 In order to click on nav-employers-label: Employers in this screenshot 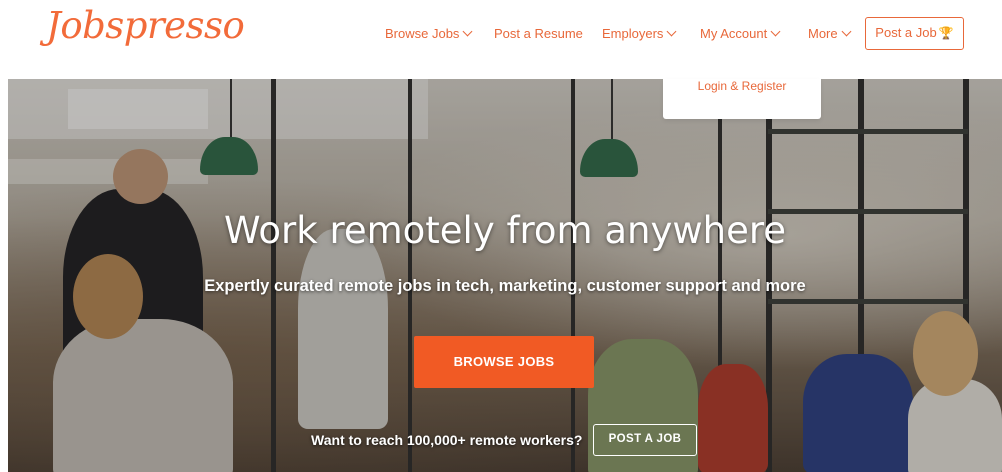, I will do `click(633, 33)`.